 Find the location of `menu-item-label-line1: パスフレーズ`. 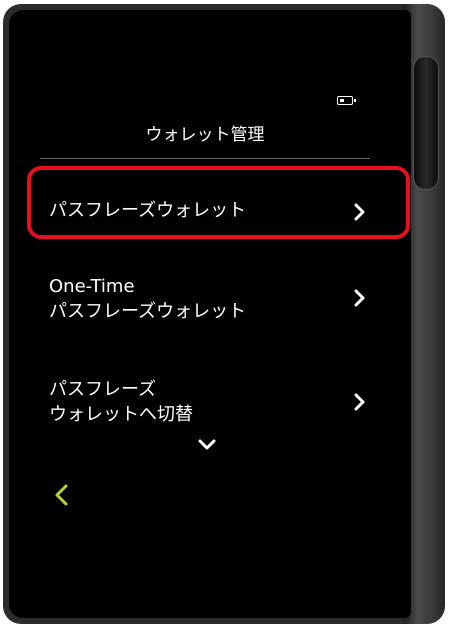

menu-item-label-line1: パスフレーズ is located at coordinates (103, 389).